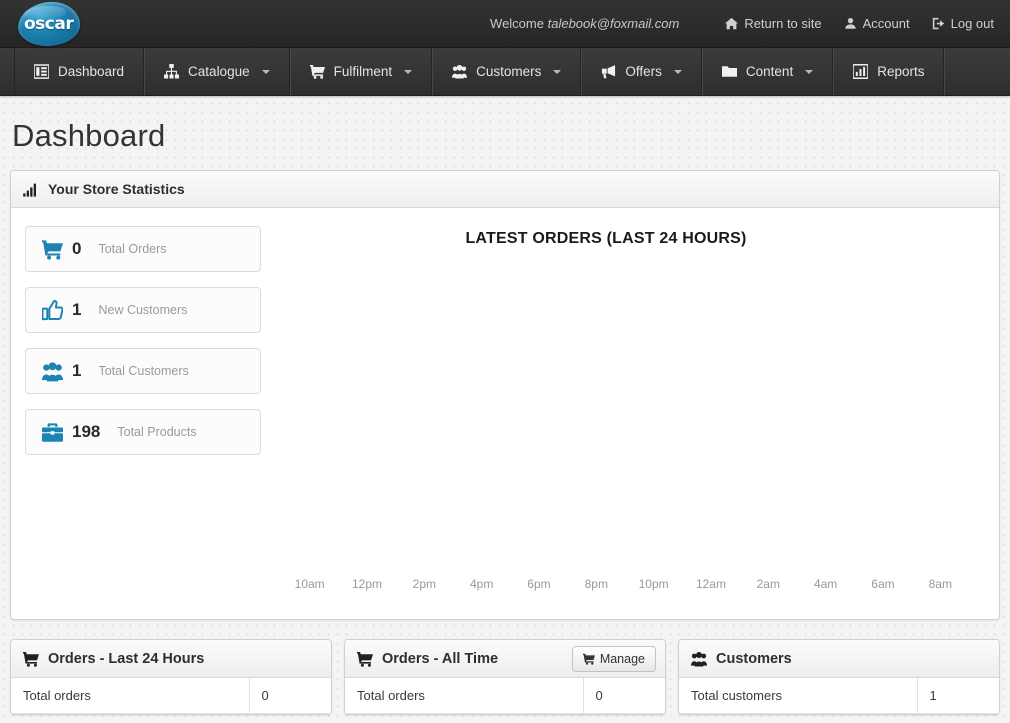 The image size is (1010, 723). Describe the element at coordinates (839, 659) in the screenshot. I see `customers-header: Customers` at that location.